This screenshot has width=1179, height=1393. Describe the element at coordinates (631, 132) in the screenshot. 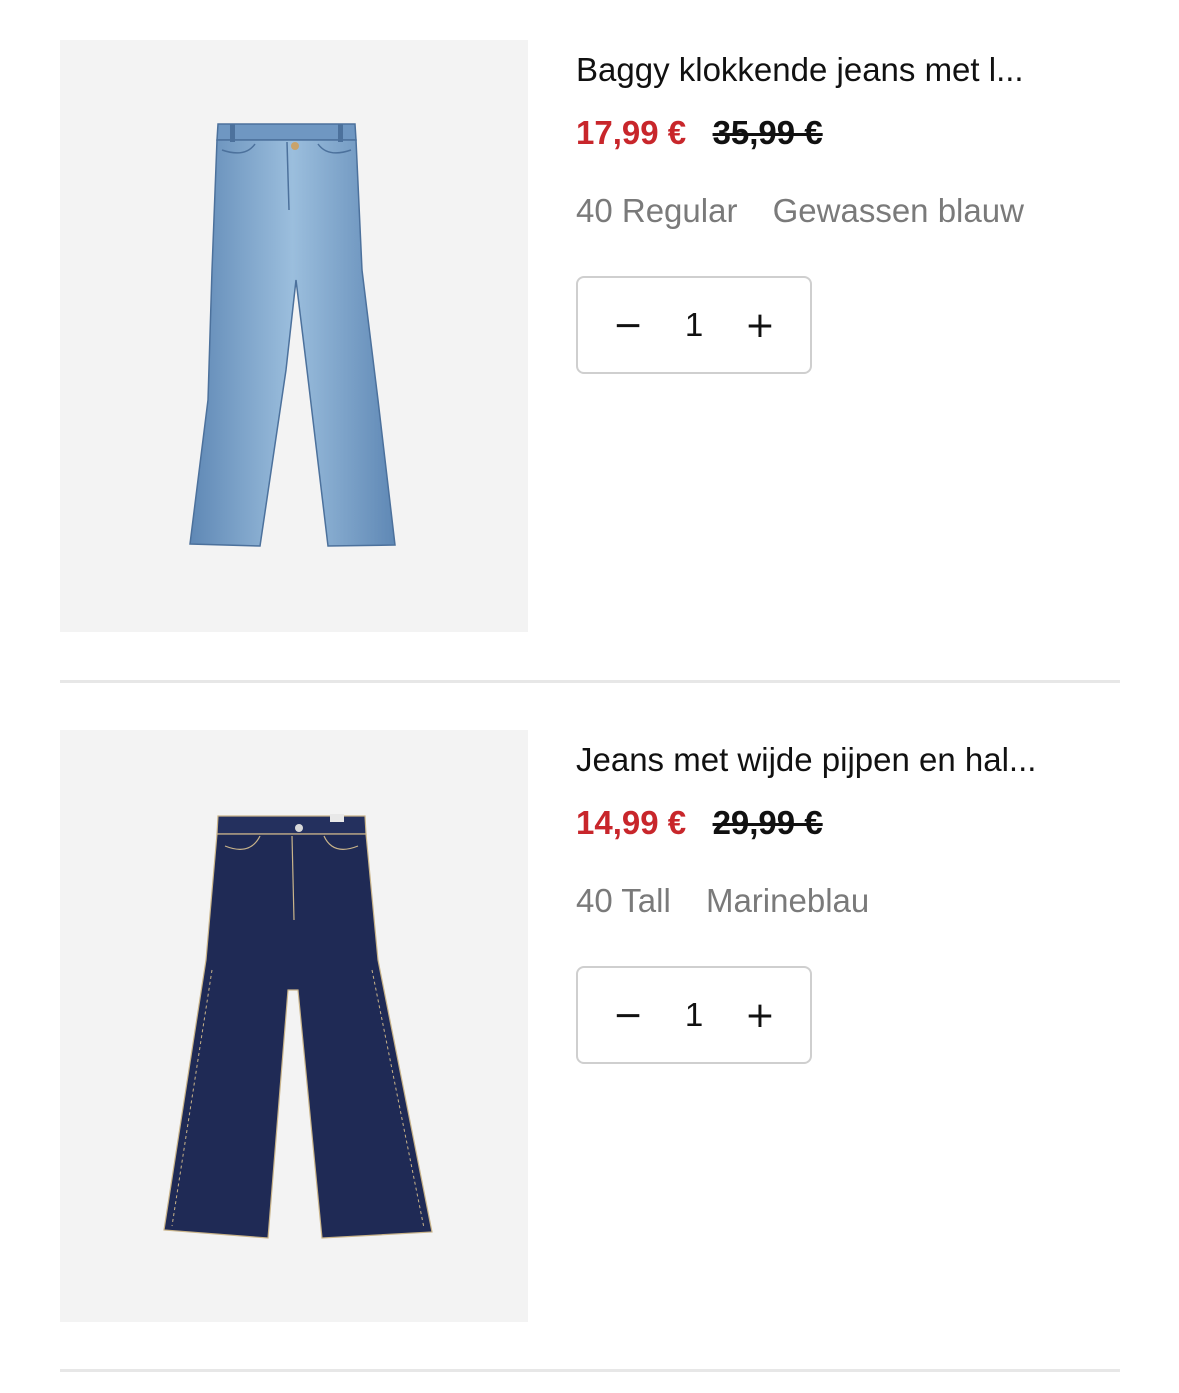

I see `sale-price: 17,99 €` at that location.